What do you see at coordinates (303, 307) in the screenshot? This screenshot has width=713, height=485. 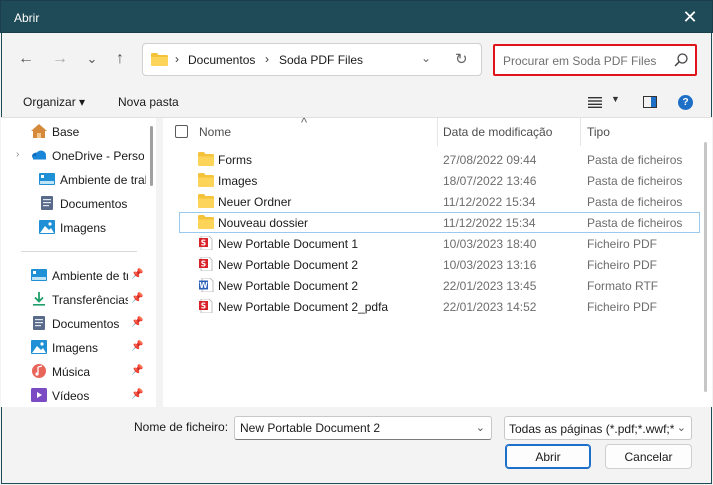 I see `file-name: New Portable Document 2_pdfa` at bounding box center [303, 307].